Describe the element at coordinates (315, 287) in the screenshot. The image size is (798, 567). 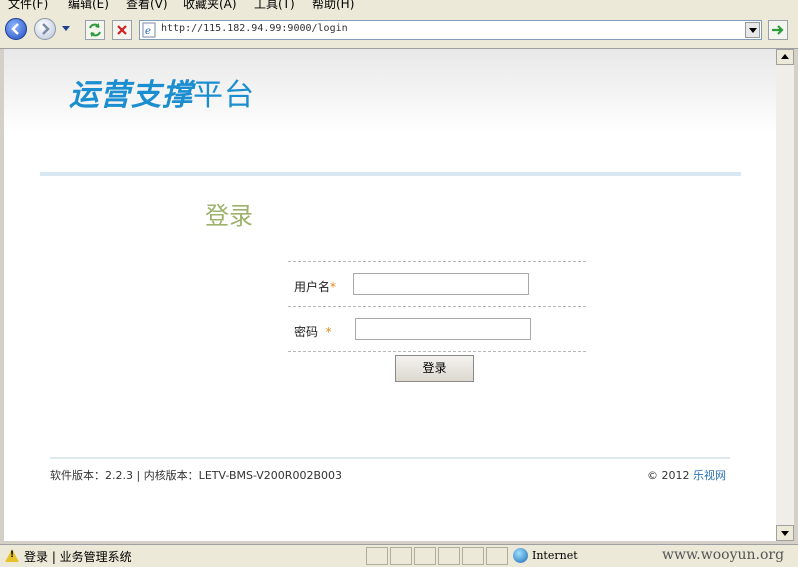
I see `username-label: 用户名*` at that location.